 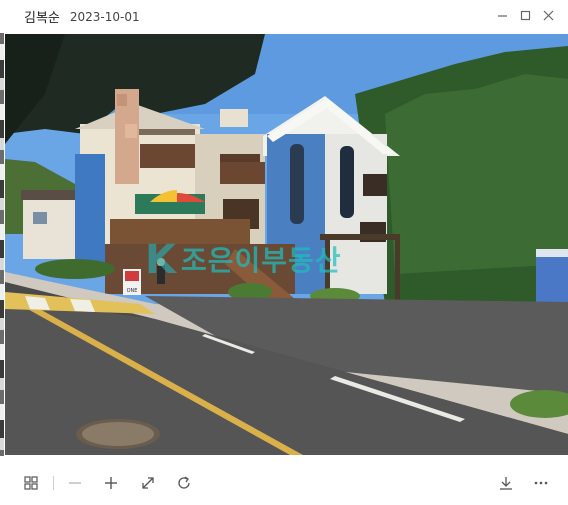 I want to click on more-icon, so click(x=541, y=483).